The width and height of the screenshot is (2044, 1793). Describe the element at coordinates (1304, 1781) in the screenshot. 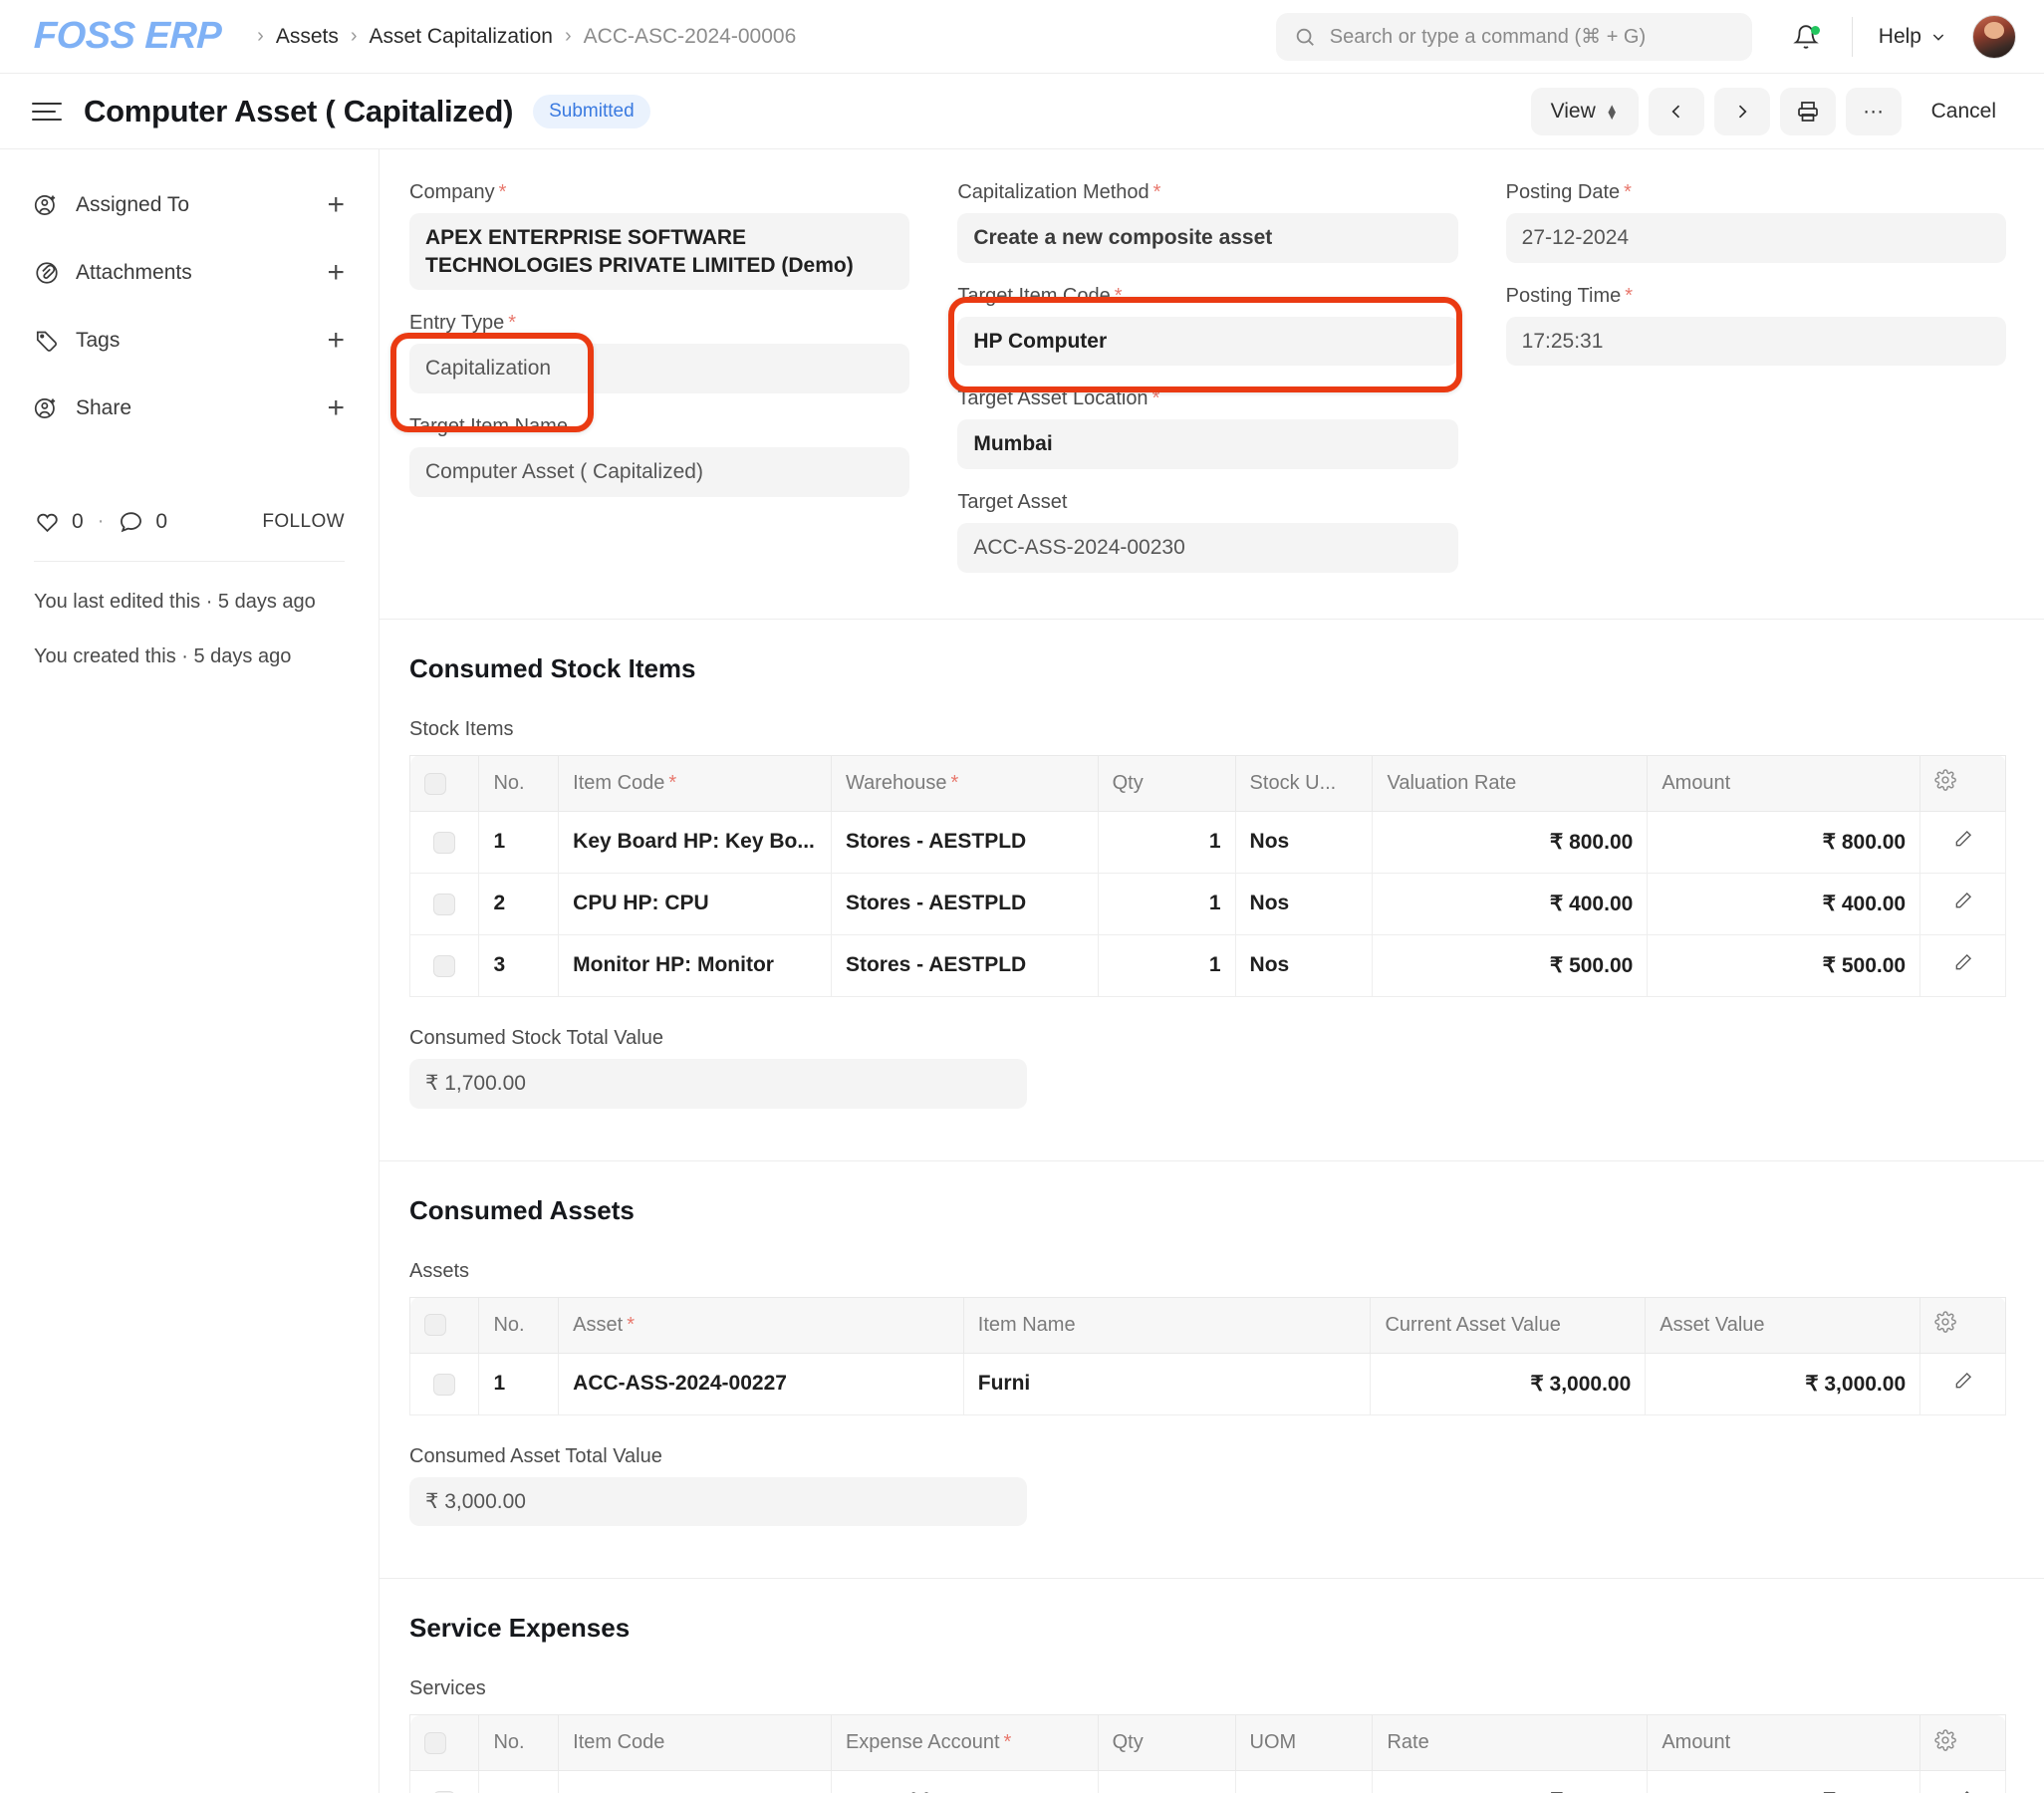

I see `cell-uom: Nos` at that location.